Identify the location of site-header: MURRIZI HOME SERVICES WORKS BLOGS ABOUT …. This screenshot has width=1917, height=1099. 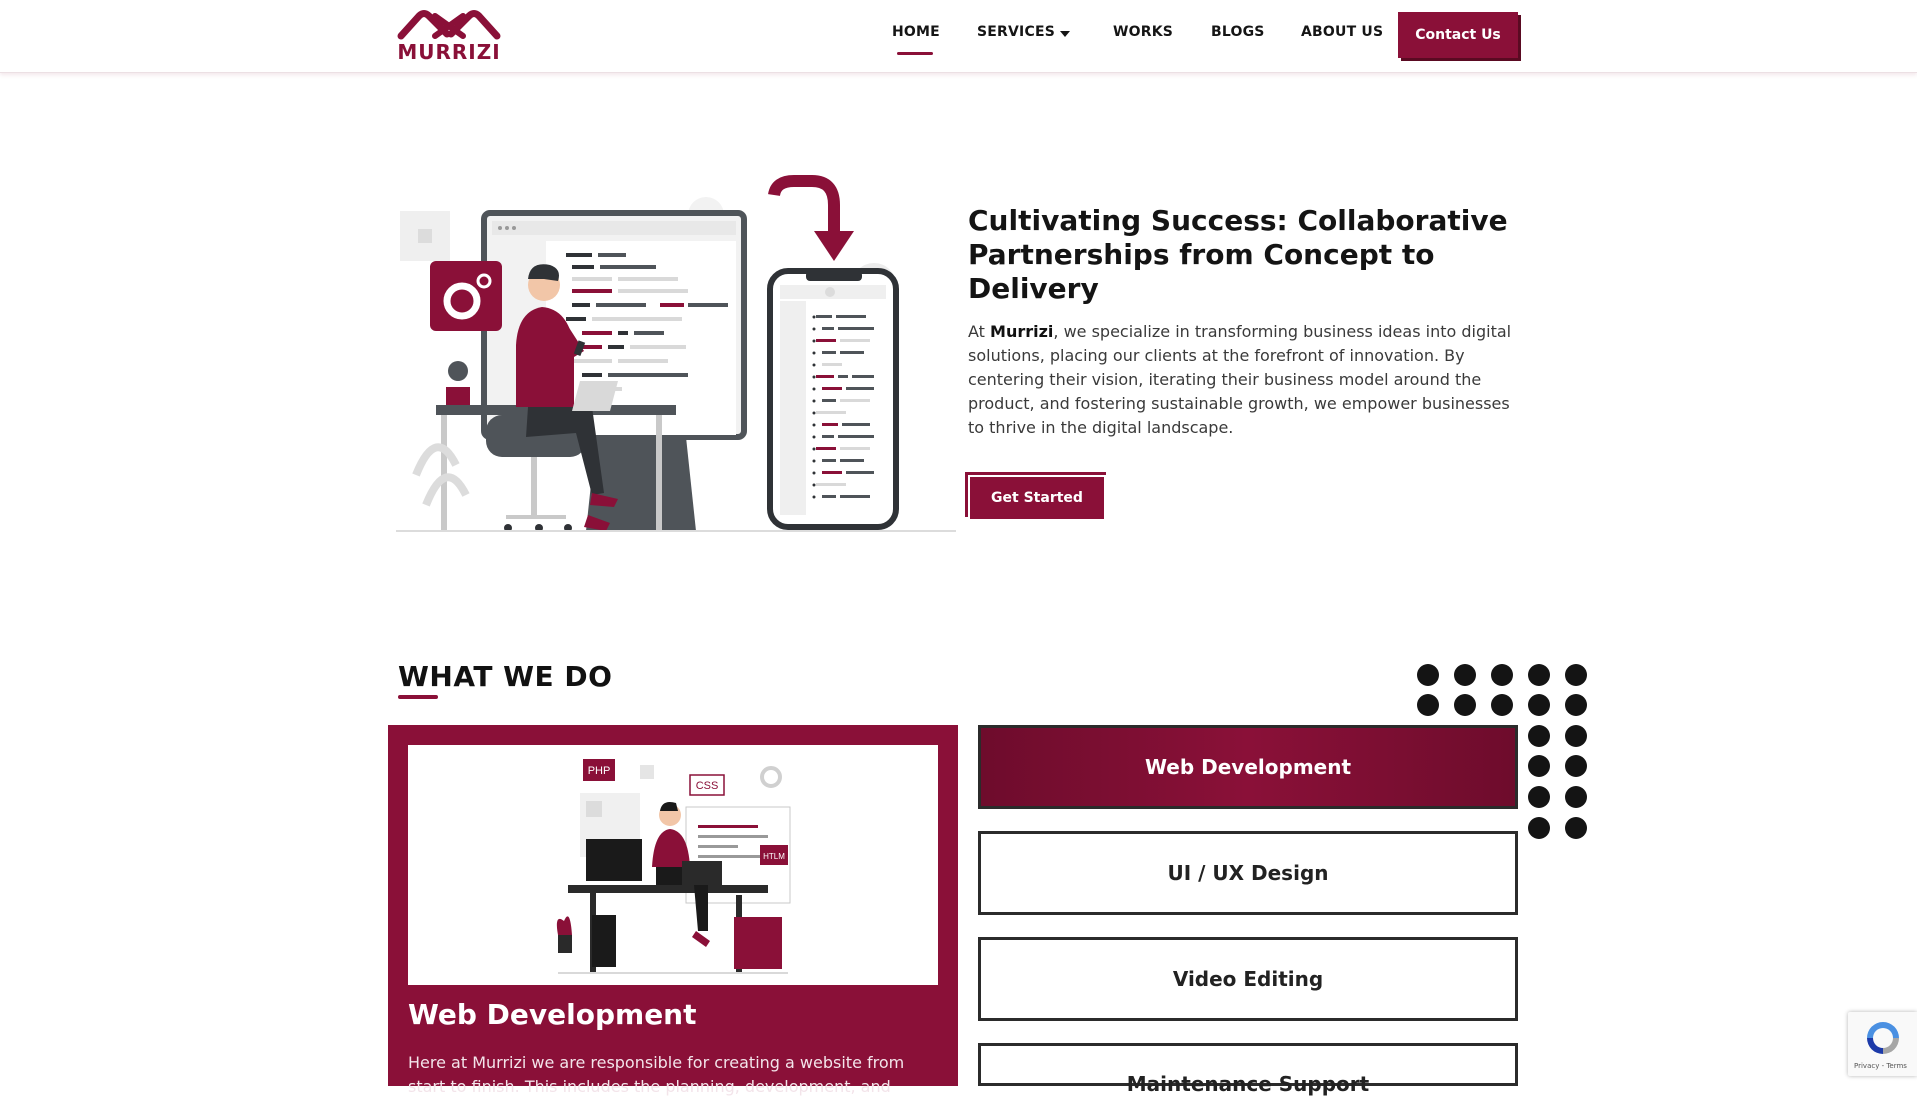
(958, 36).